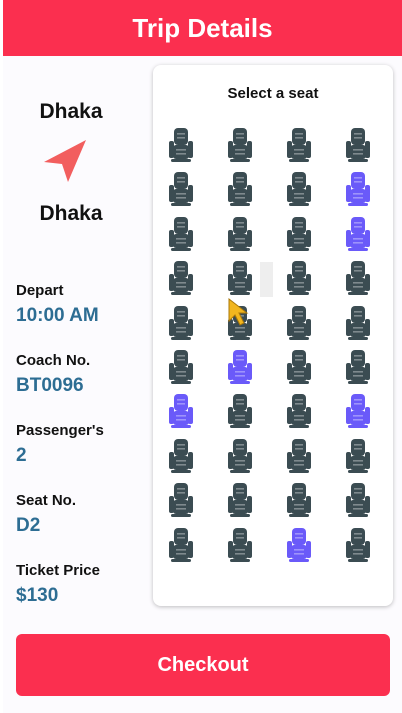 The image size is (402, 713). I want to click on depart-value: 10:00 AM, so click(57, 315).